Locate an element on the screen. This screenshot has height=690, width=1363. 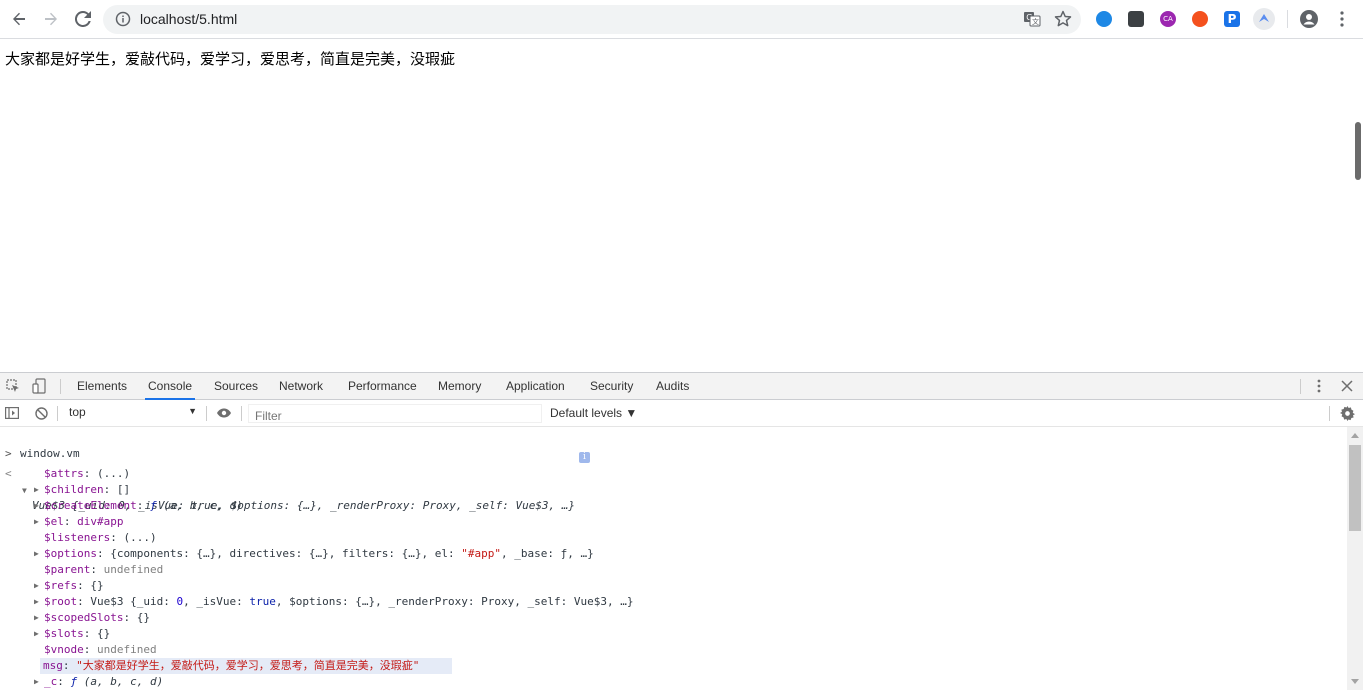
property-key: $refs is located at coordinates (61, 585).